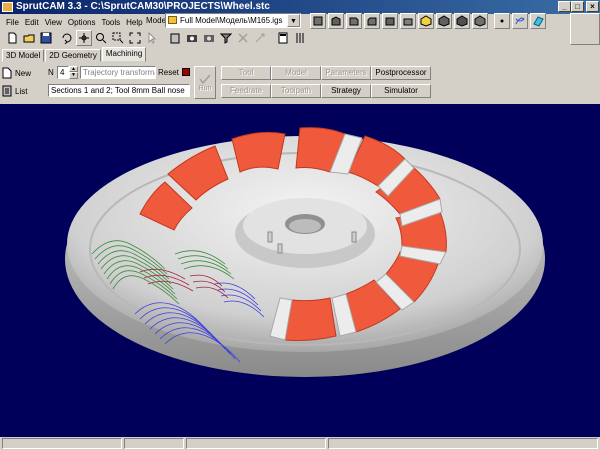 The width and height of the screenshot is (600, 450). I want to click on view-front-icon, so click(336, 21).